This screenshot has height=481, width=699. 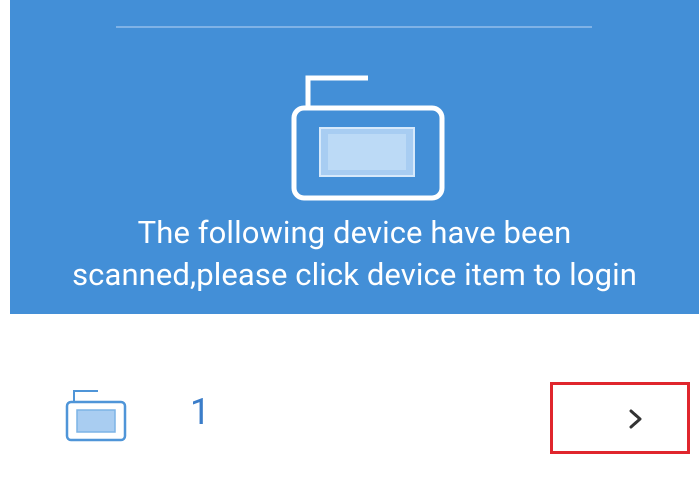 What do you see at coordinates (354, 232) in the screenshot?
I see `scan-result-message-line1: The following device have been` at bounding box center [354, 232].